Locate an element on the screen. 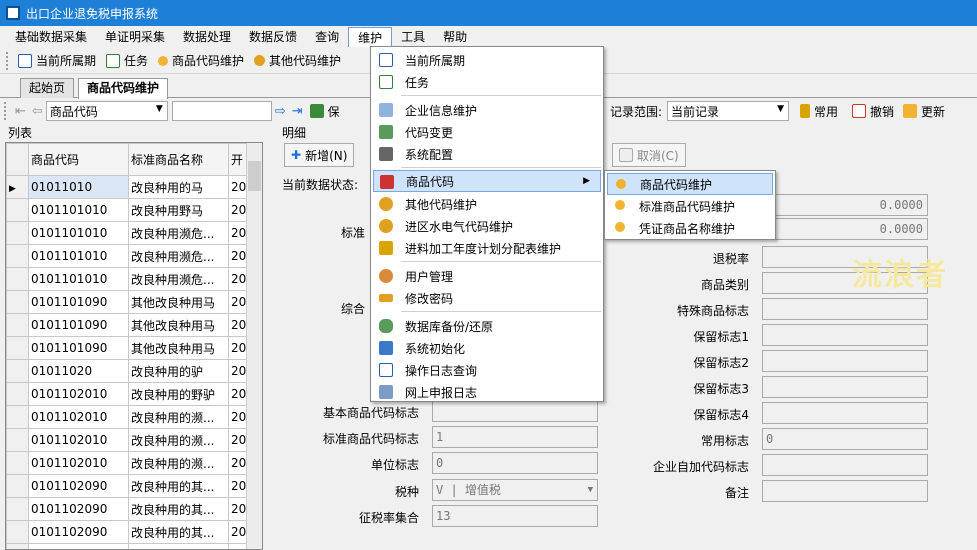  menu-item-db-backup: 数据库备份/还原 is located at coordinates (487, 326).